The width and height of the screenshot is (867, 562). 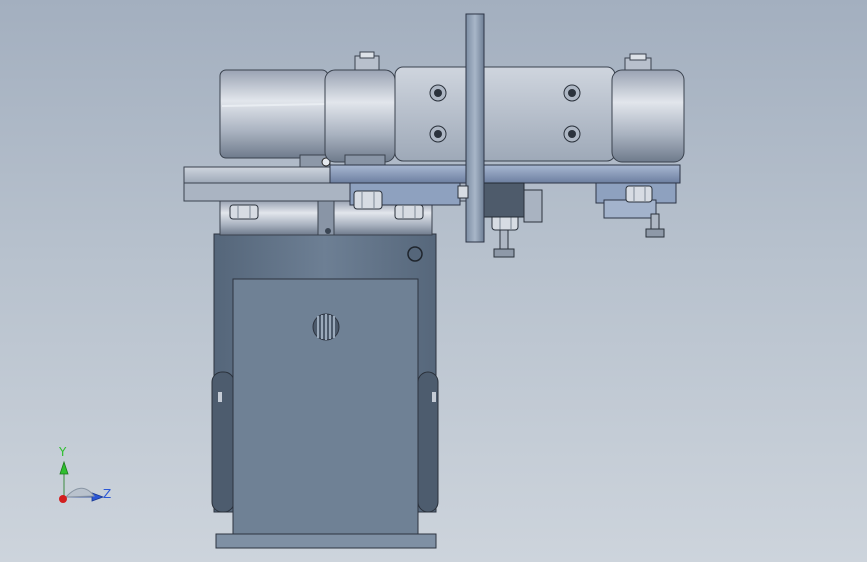 What do you see at coordinates (62, 452) in the screenshot?
I see `y-axis-label: Y` at bounding box center [62, 452].